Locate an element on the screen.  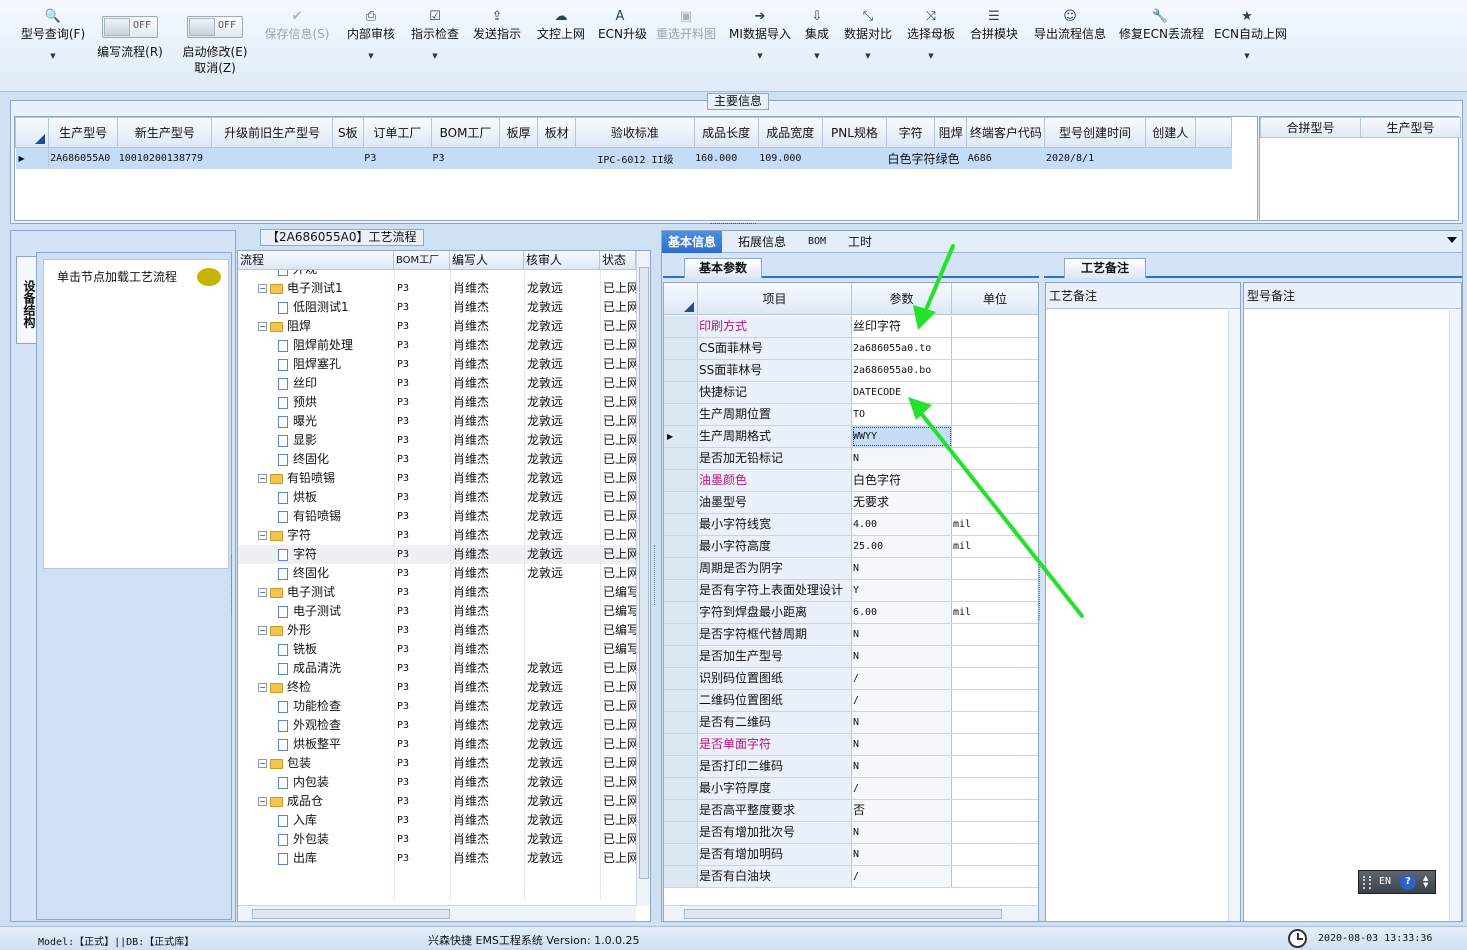
process-status-cell: 已编写 is located at coordinates (619, 592).